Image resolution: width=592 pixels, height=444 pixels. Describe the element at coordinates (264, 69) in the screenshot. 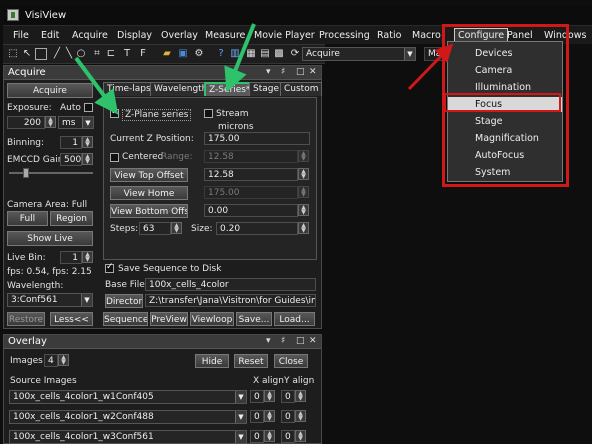

I see `annotation-arrows` at that location.